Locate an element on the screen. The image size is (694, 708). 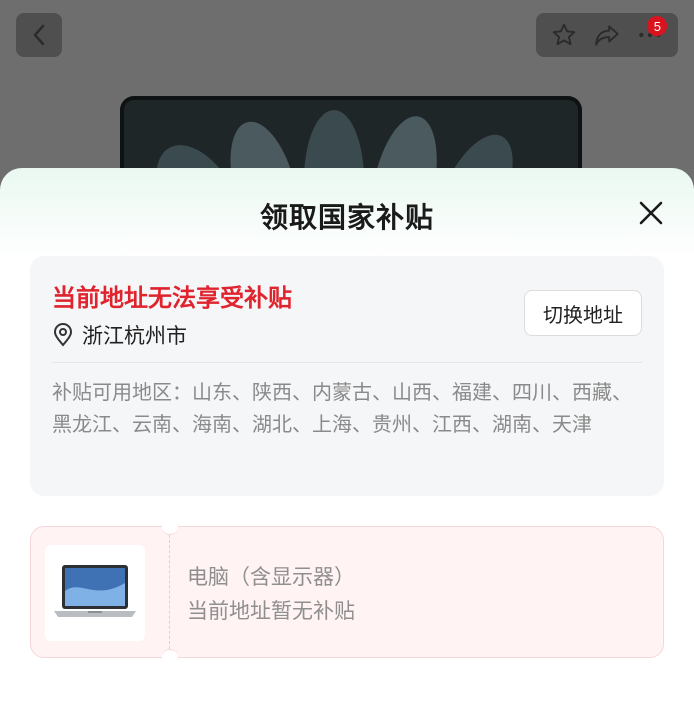
sheet-title: 领取国家补贴 is located at coordinates (346, 217).